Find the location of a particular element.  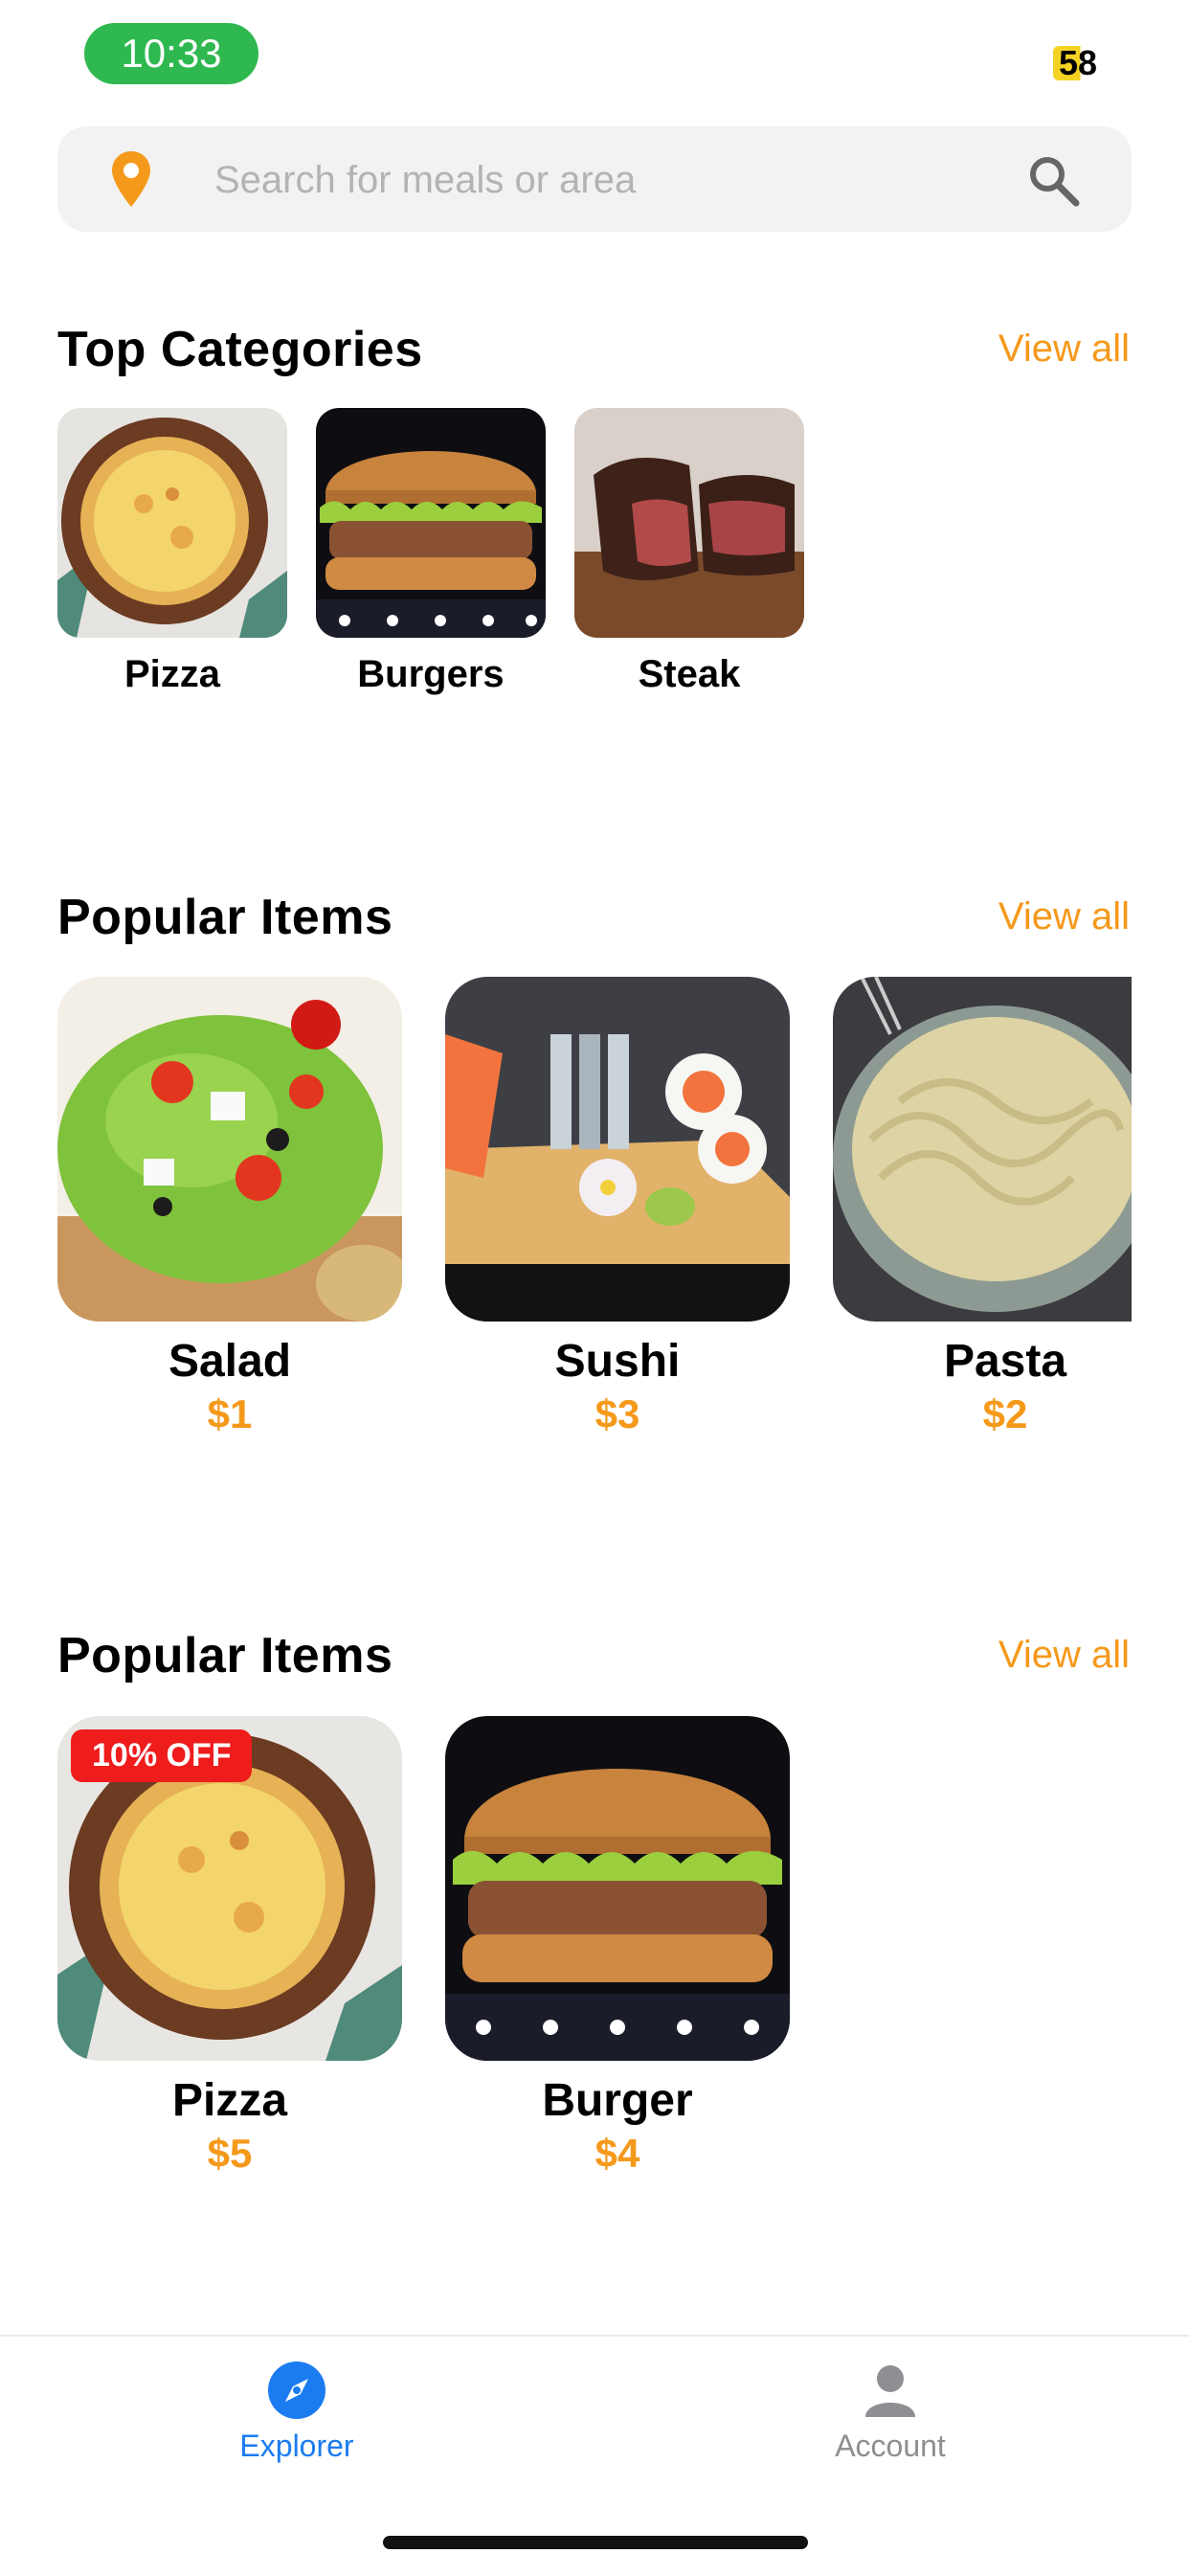

tab-label: Explorer is located at coordinates (296, 2446).